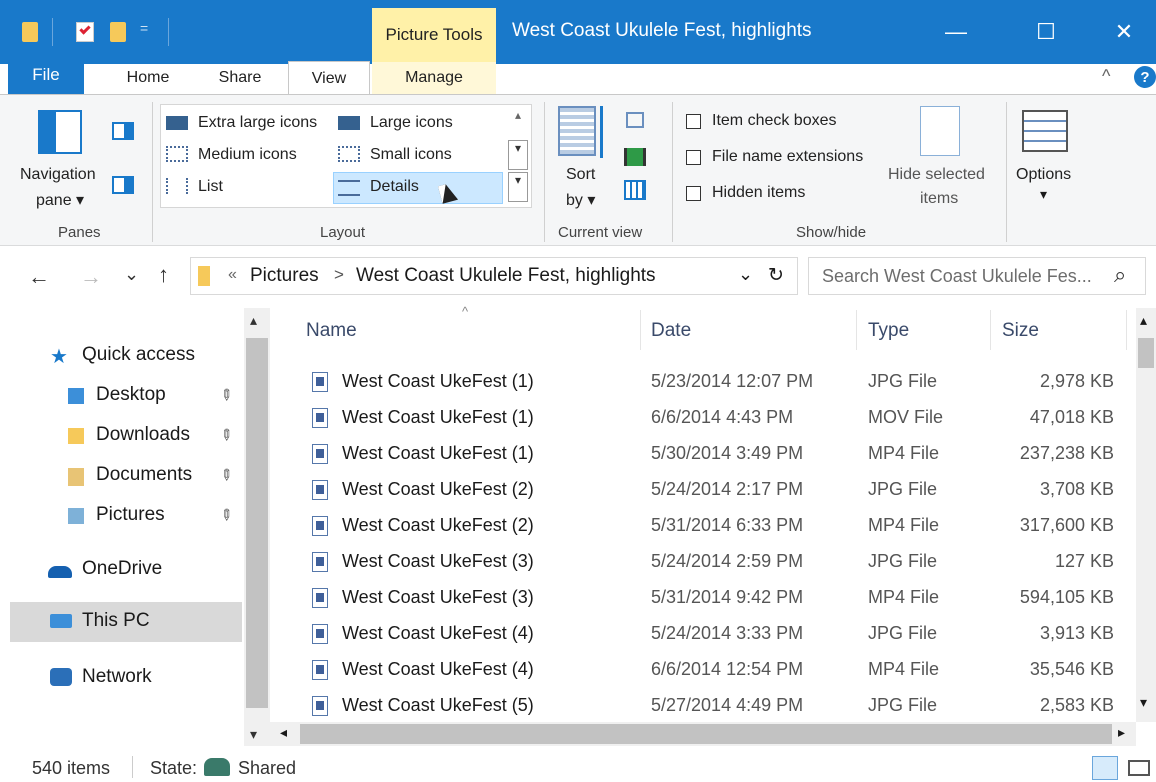 Image resolution: width=1156 pixels, height=782 pixels. I want to click on scroll-left-icon: ◂, so click(283, 732).